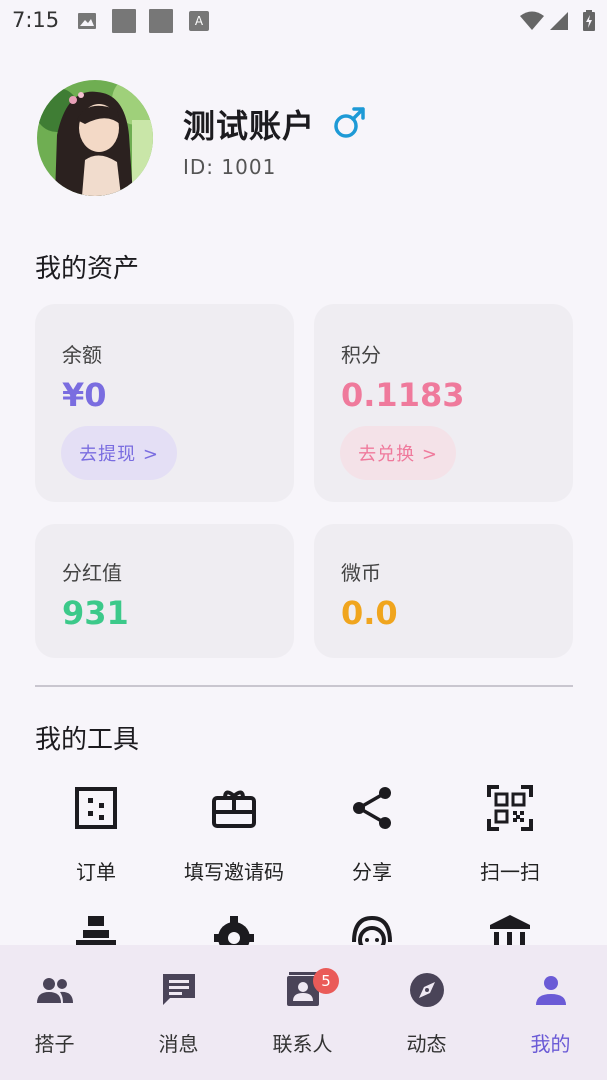  I want to click on tool-label: 订单, so click(96, 872).